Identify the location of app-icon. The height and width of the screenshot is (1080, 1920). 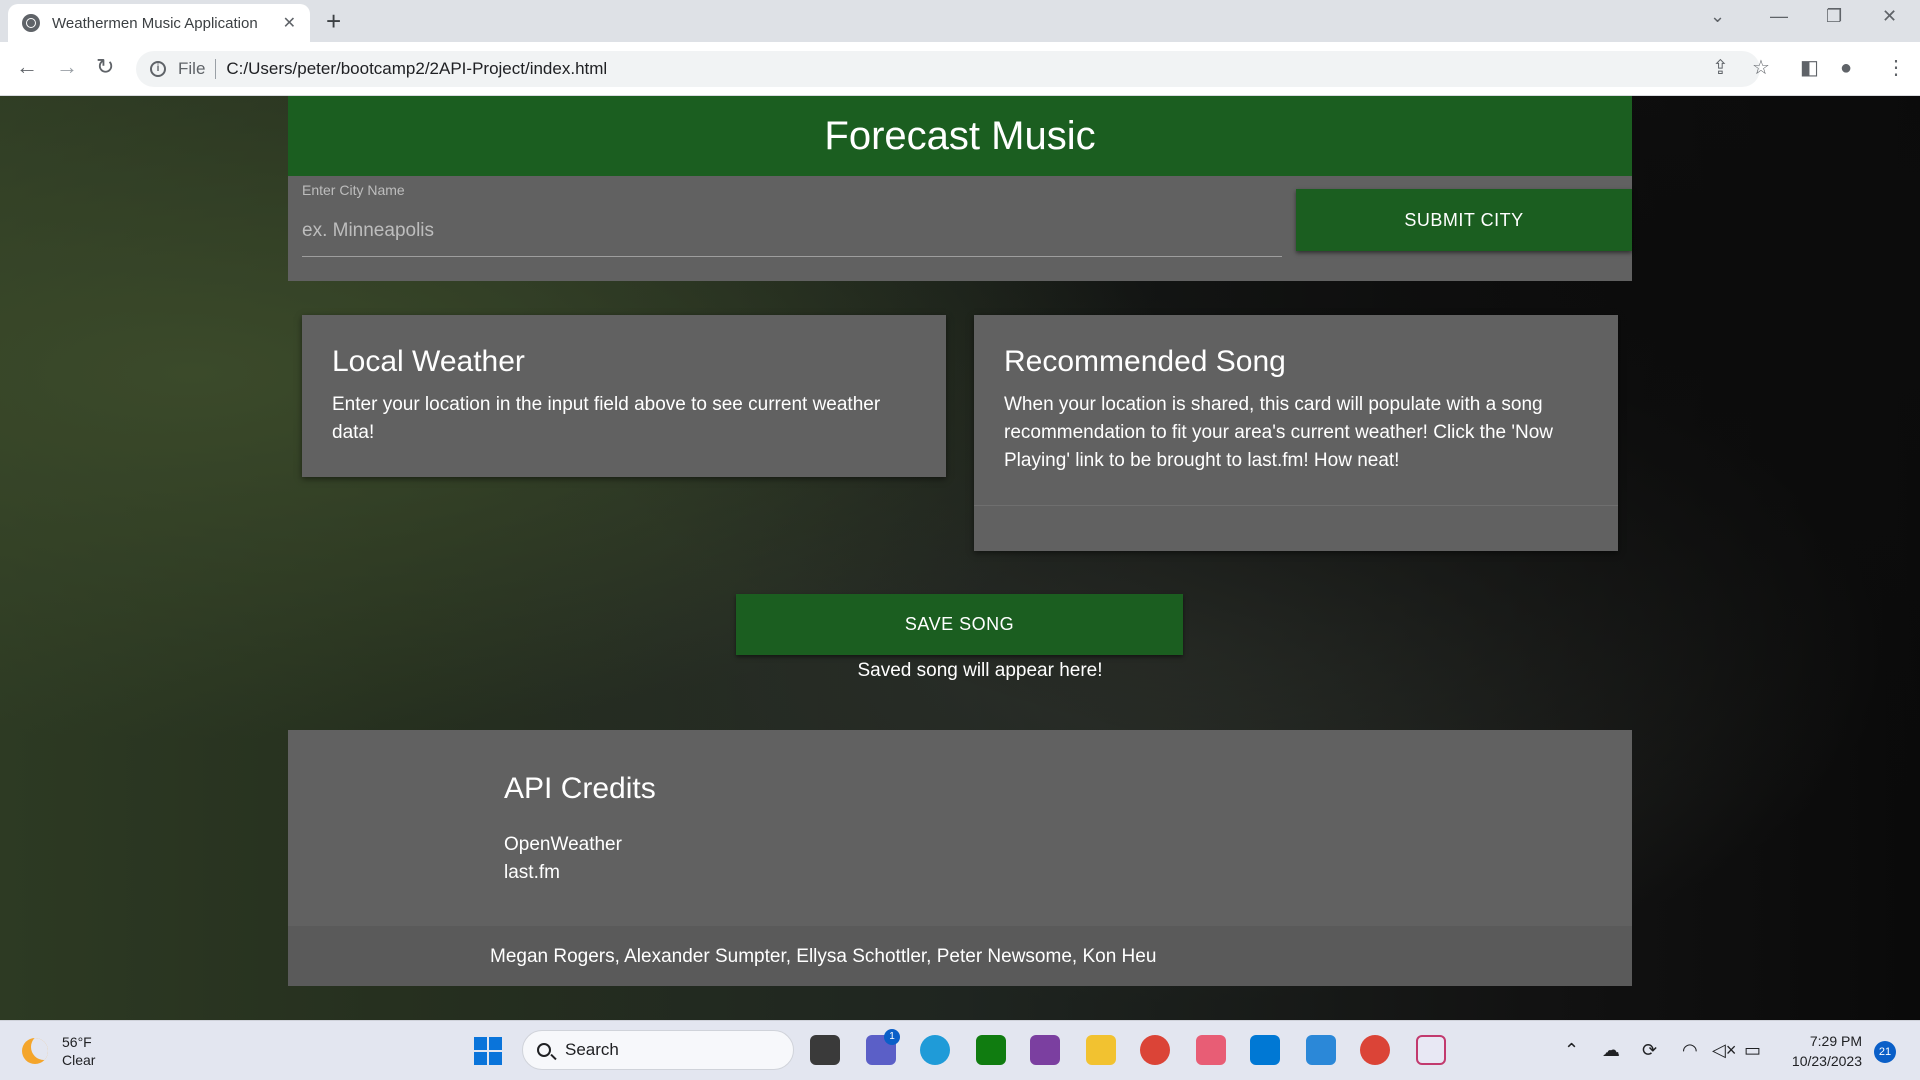
(1045, 1050).